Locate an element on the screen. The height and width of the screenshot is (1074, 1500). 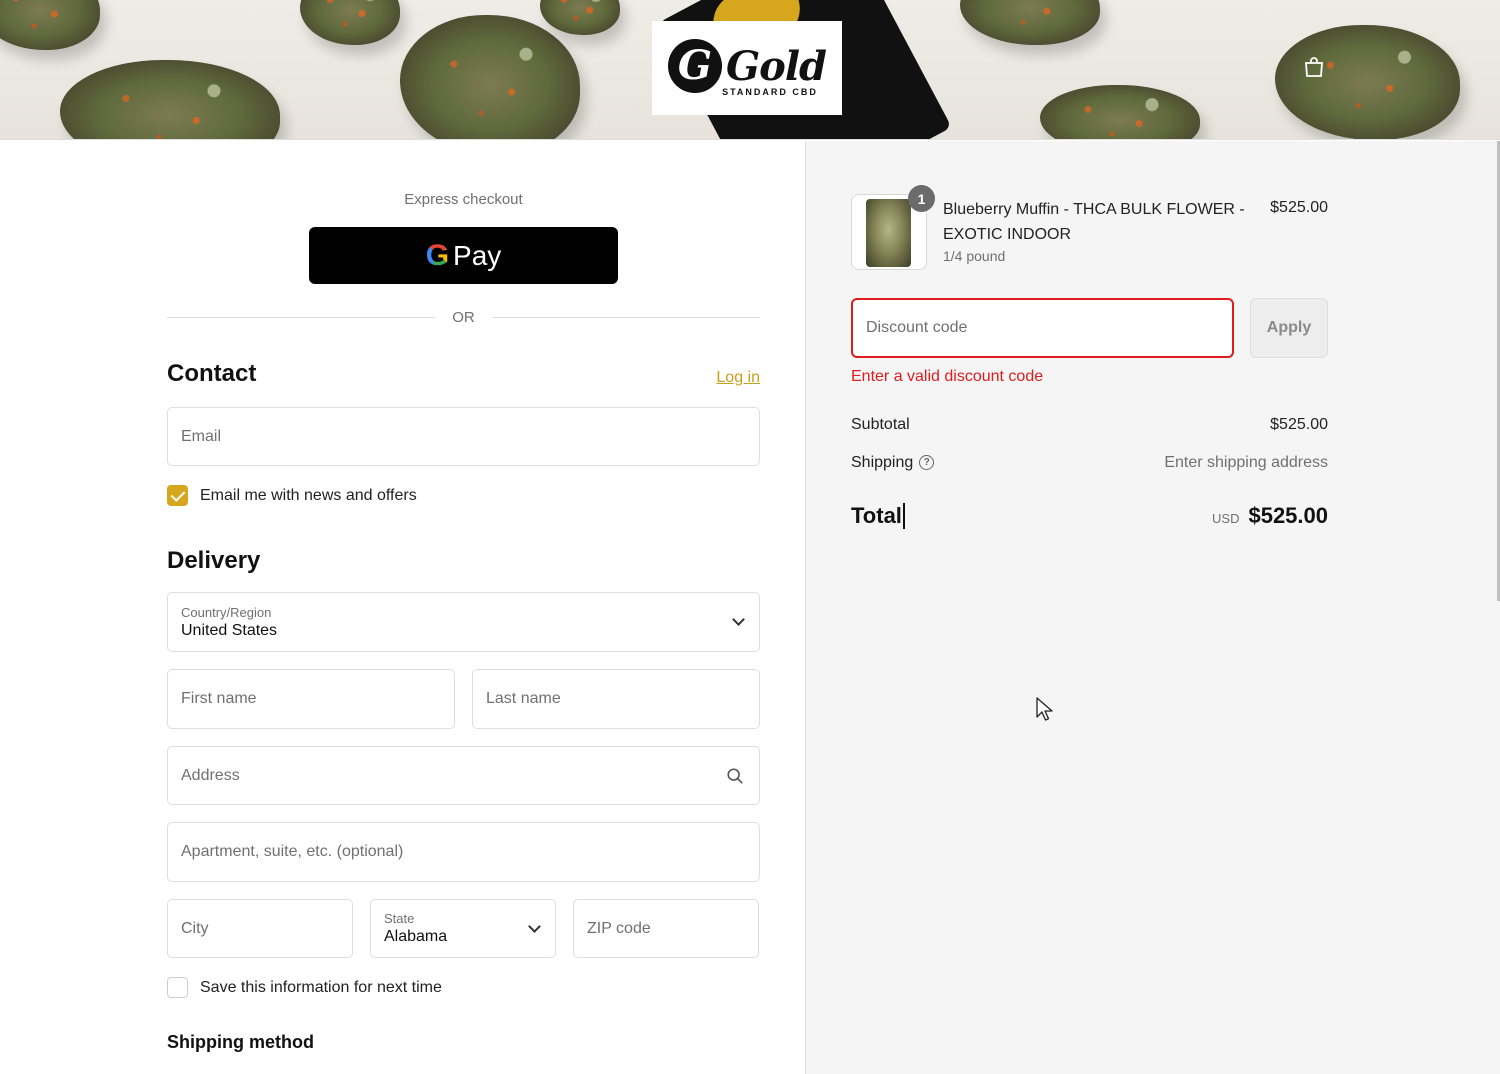
mouse-pointer-icon is located at coordinates (1044, 709).